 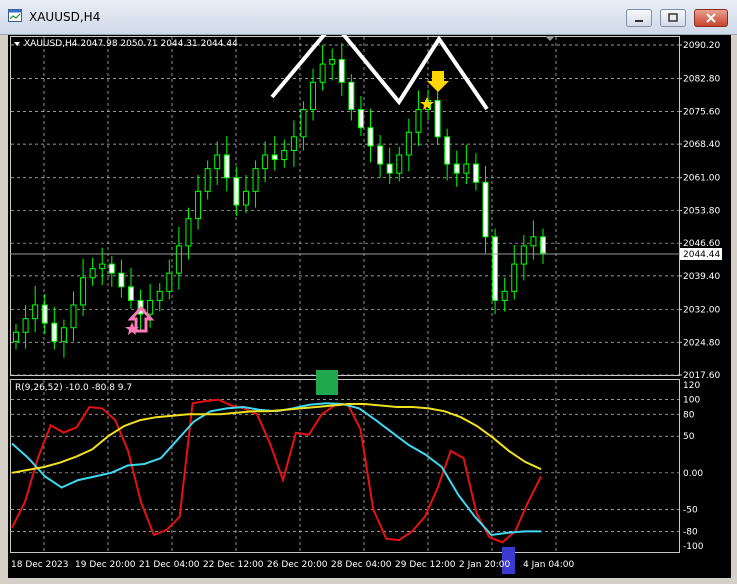 What do you see at coordinates (693, 474) in the screenshot?
I see `indicator-tick-label: 0.00` at bounding box center [693, 474].